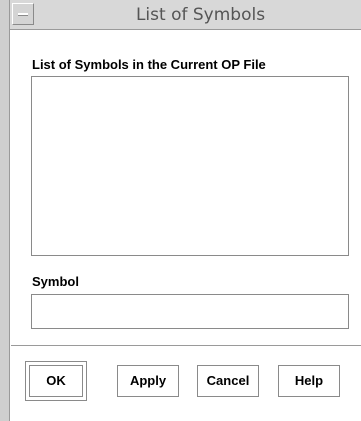 The width and height of the screenshot is (361, 421). What do you see at coordinates (56, 381) in the screenshot?
I see `ok-button: OK` at bounding box center [56, 381].